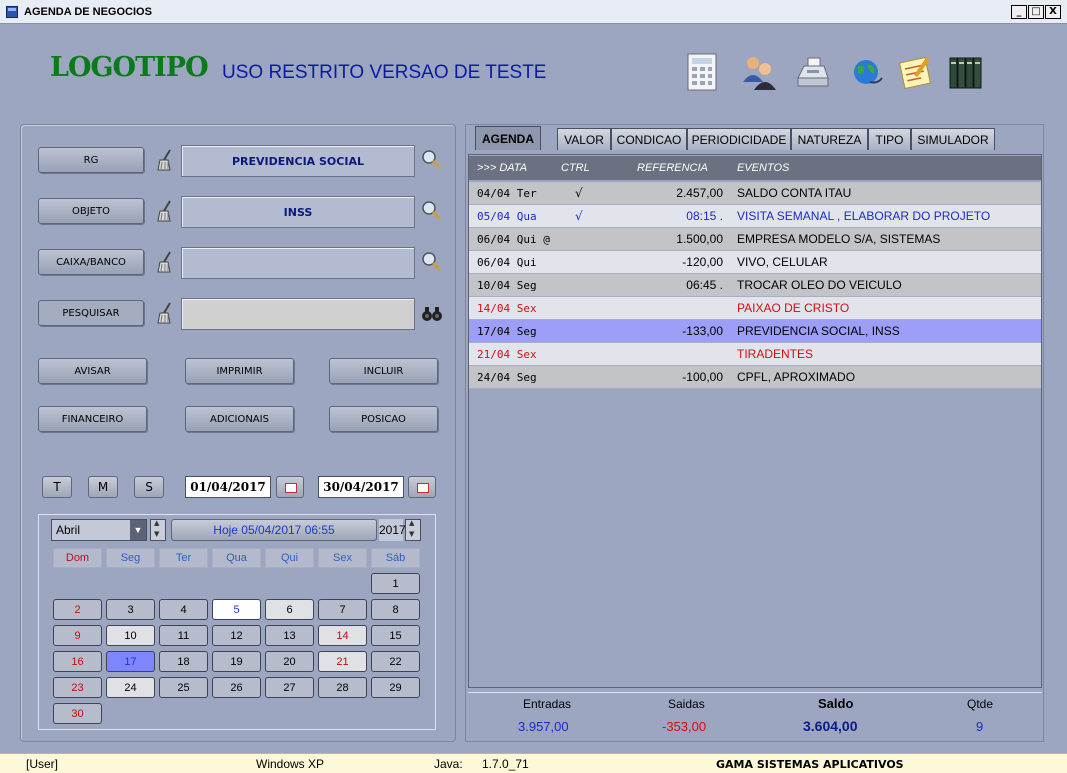 This screenshot has width=1067, height=773. Describe the element at coordinates (819, 285) in the screenshot. I see `cell-event: TROCAR OLEO DO VEICULO` at that location.